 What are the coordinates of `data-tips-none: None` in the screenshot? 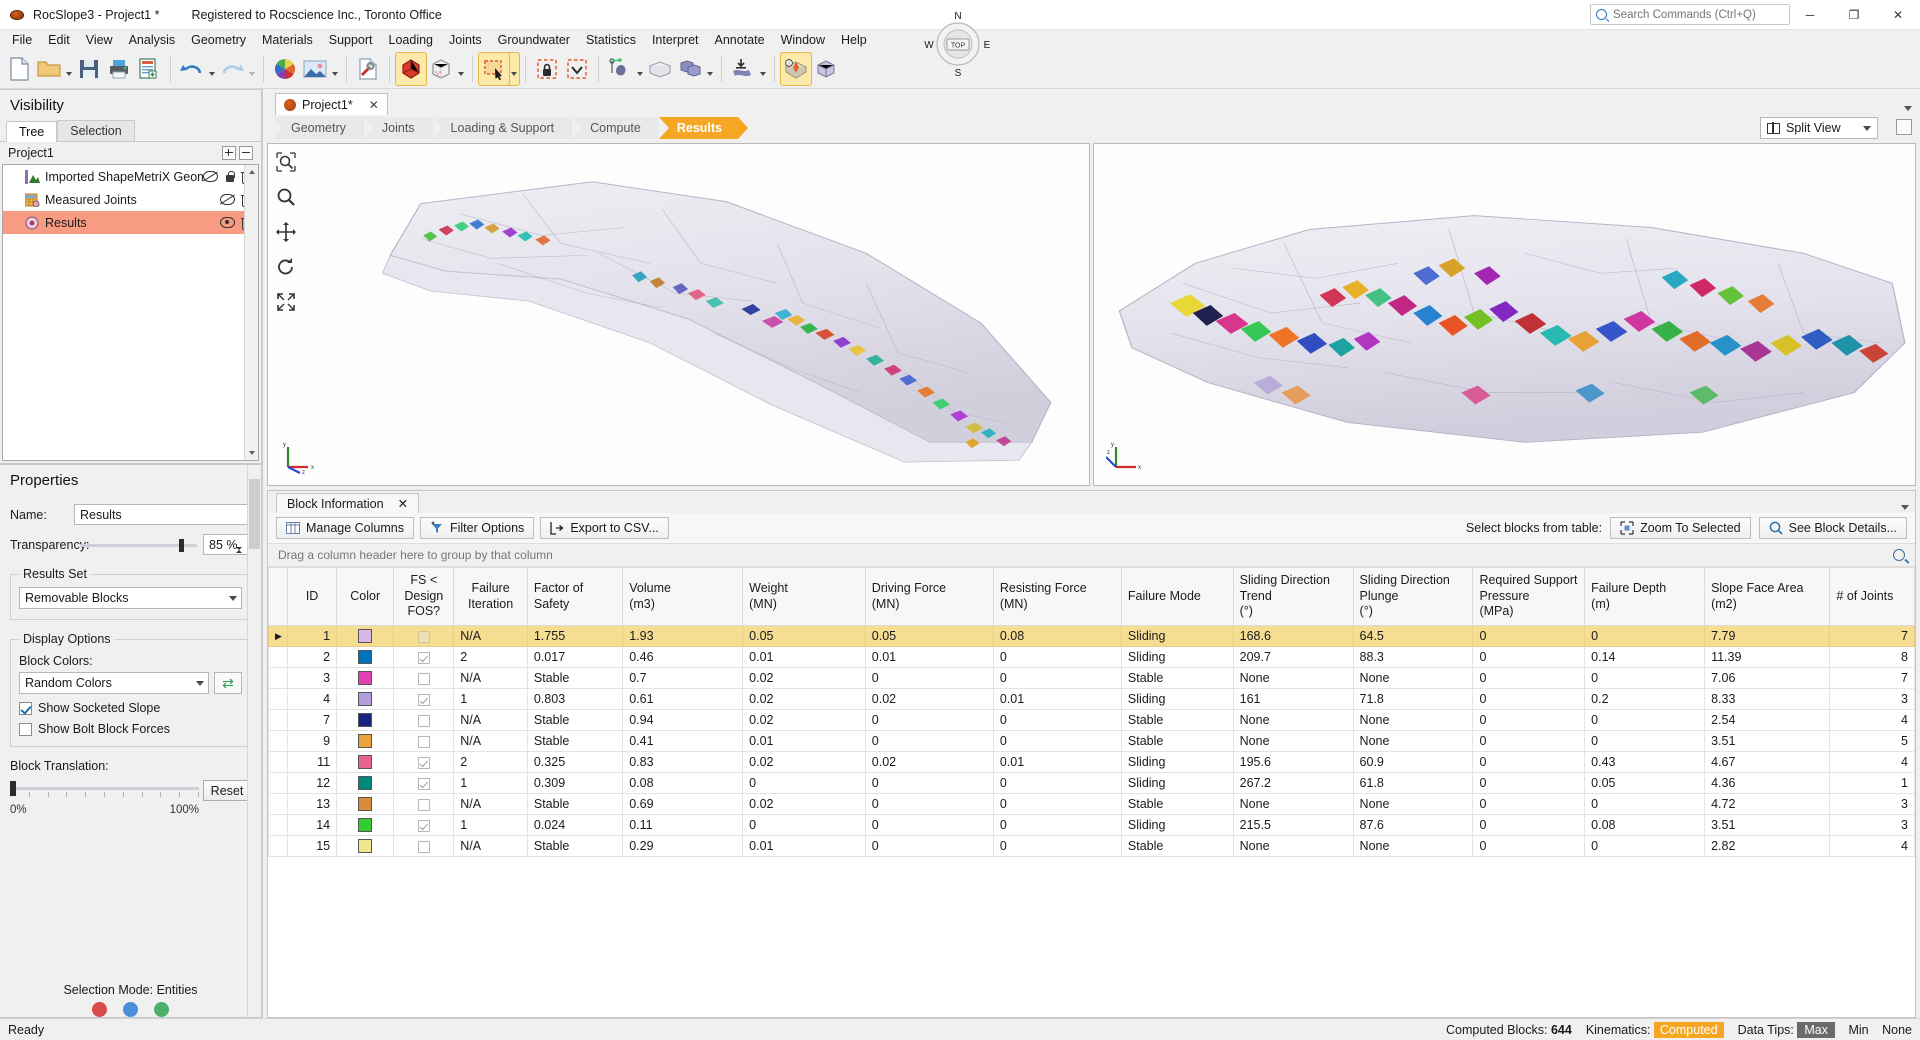 It's located at (1897, 1030).